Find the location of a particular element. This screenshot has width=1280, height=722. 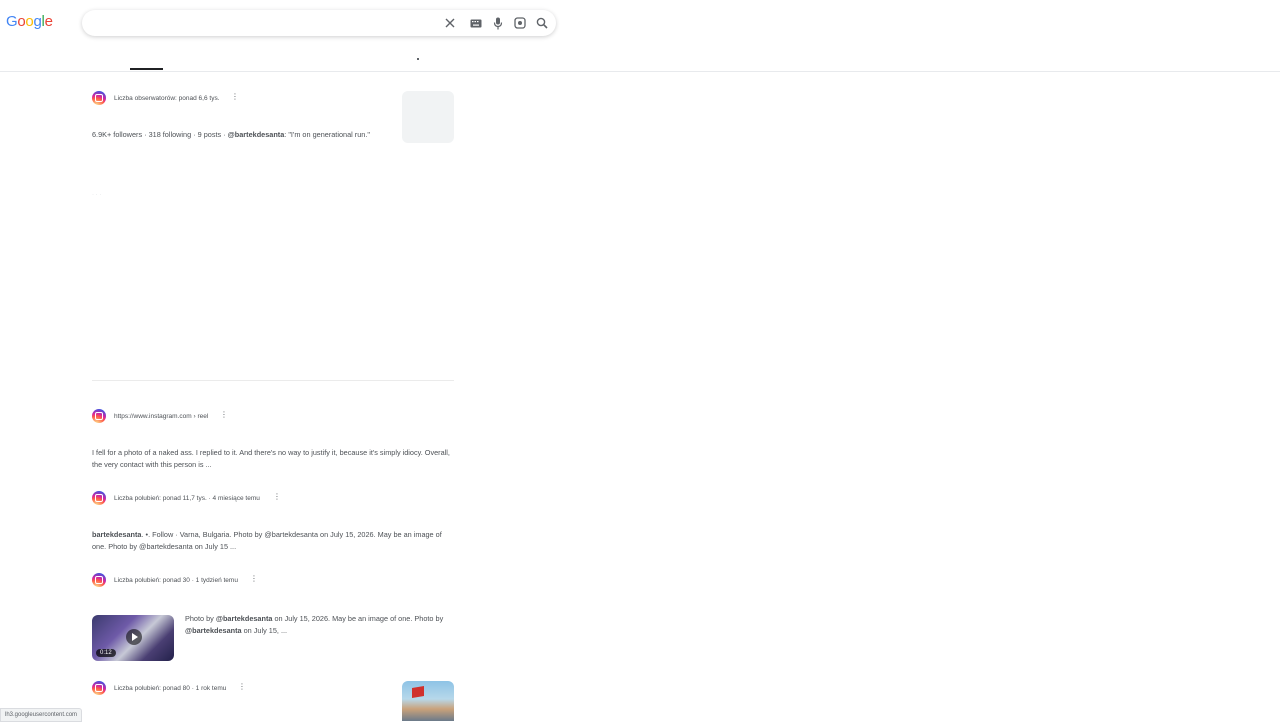

divider is located at coordinates (273, 380).